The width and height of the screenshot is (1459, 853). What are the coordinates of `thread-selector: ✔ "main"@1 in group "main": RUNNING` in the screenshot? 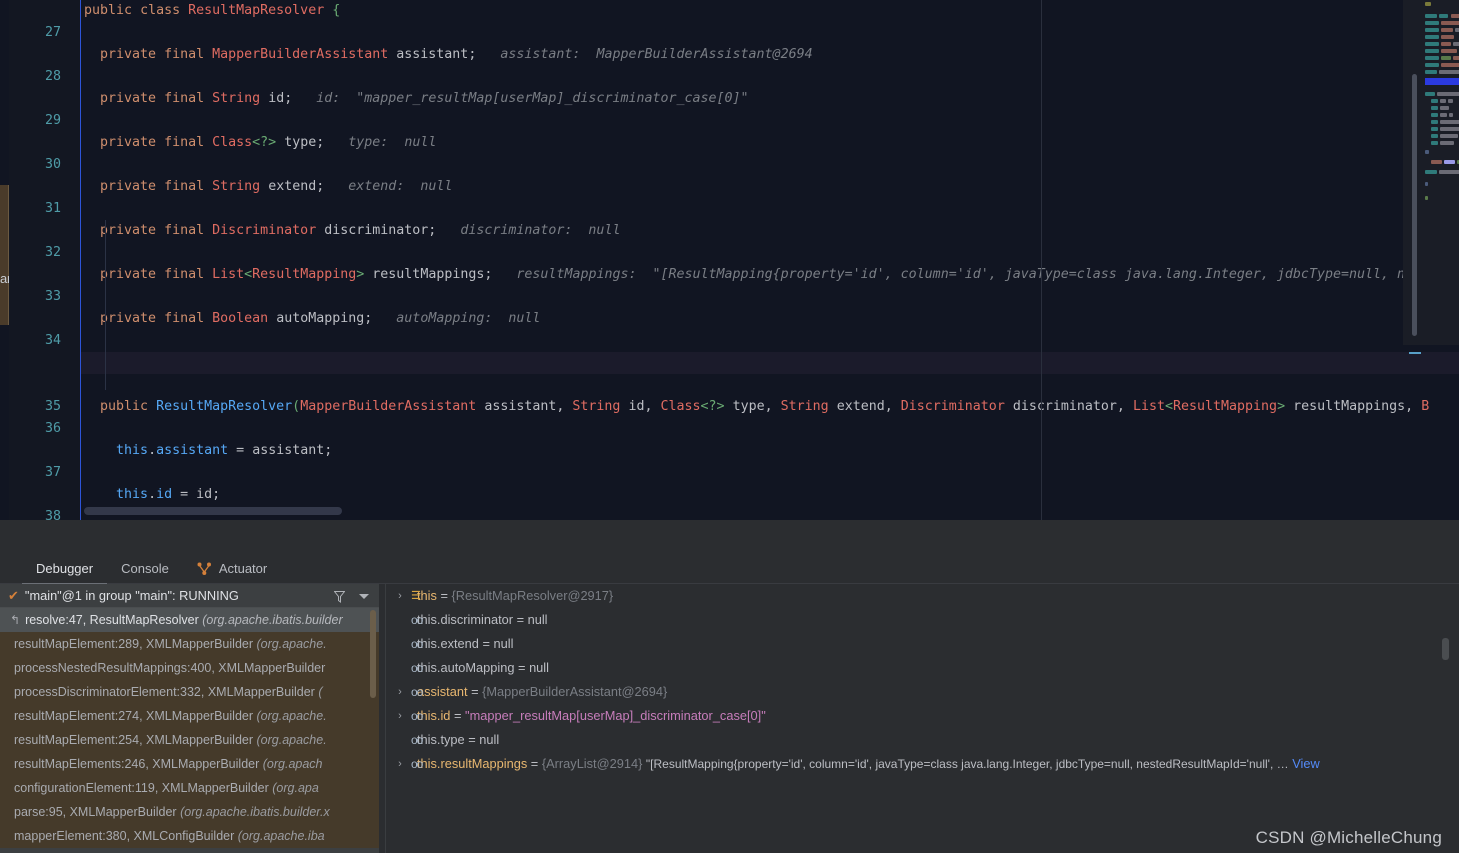 It's located at (189, 596).